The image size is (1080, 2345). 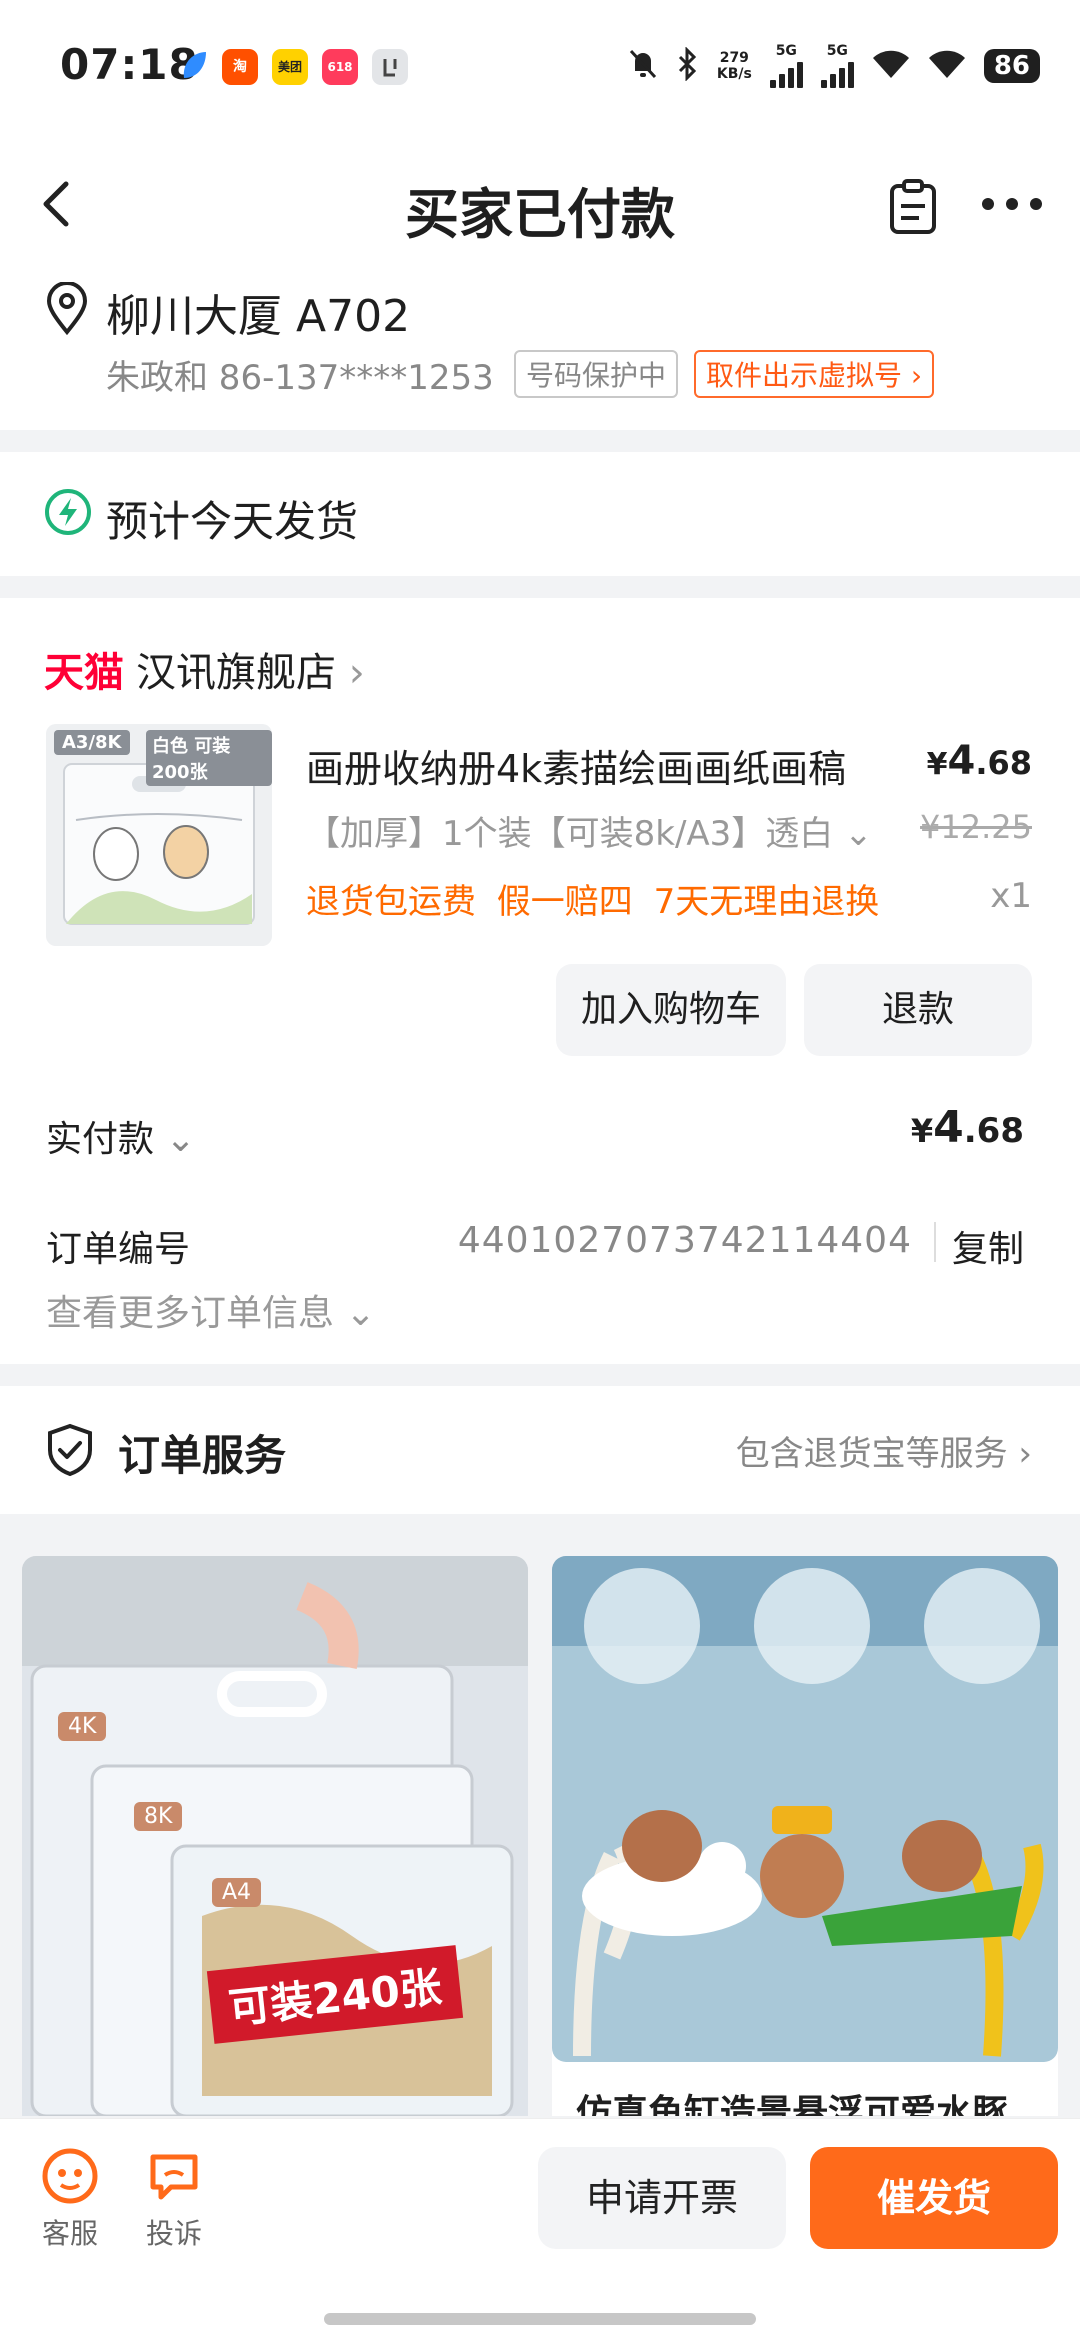 I want to click on more-button, so click(x=1012, y=206).